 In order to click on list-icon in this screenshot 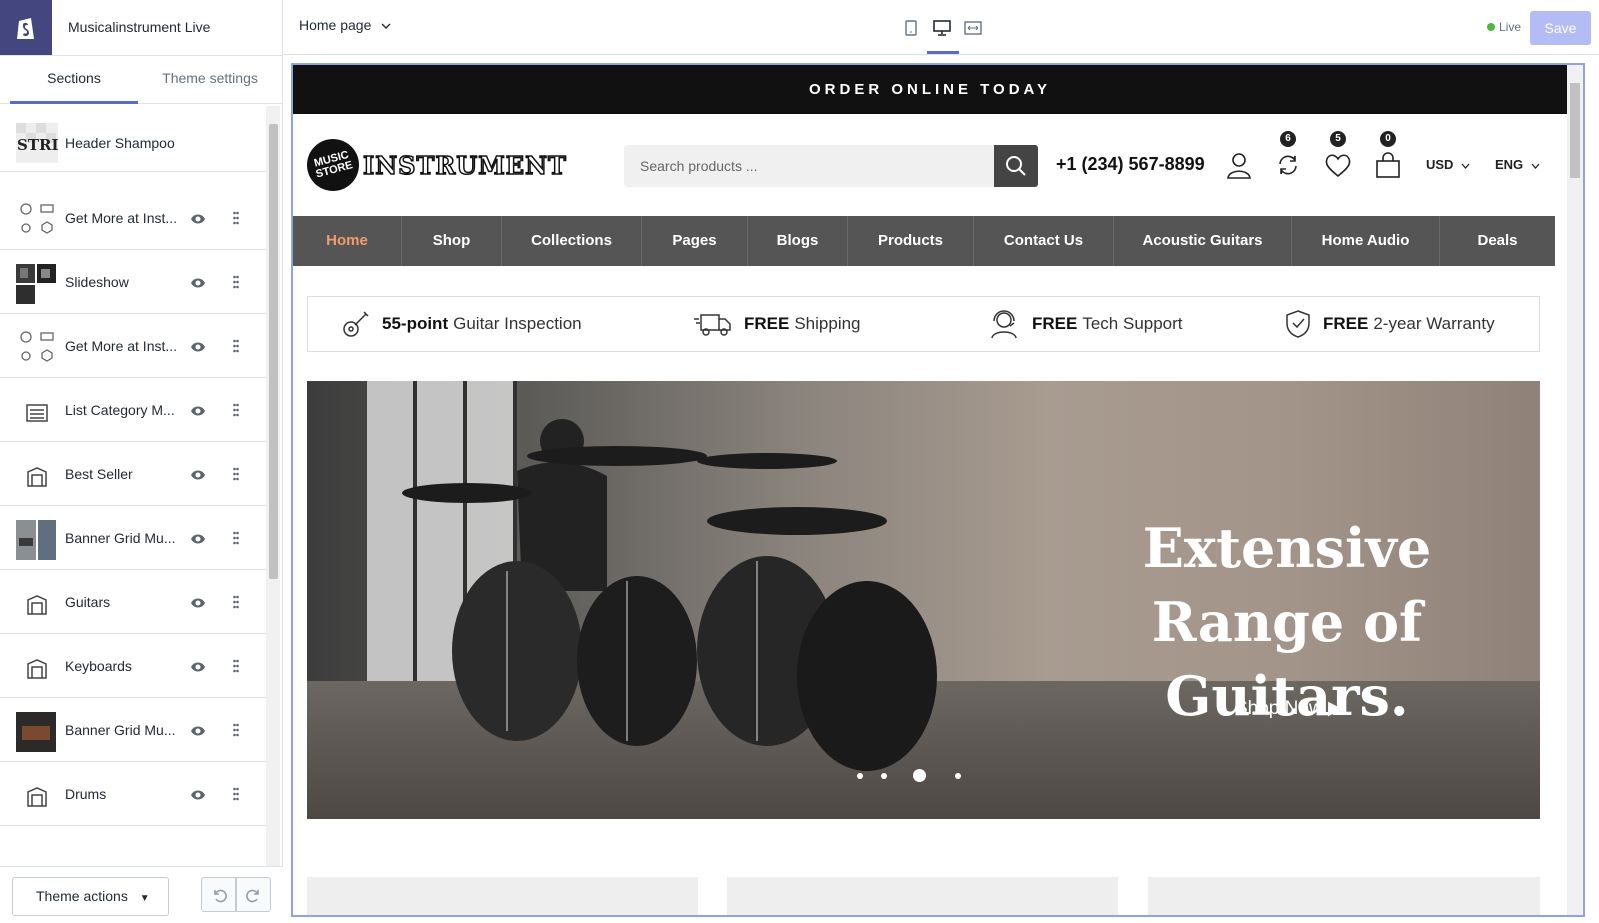, I will do `click(37, 413)`.